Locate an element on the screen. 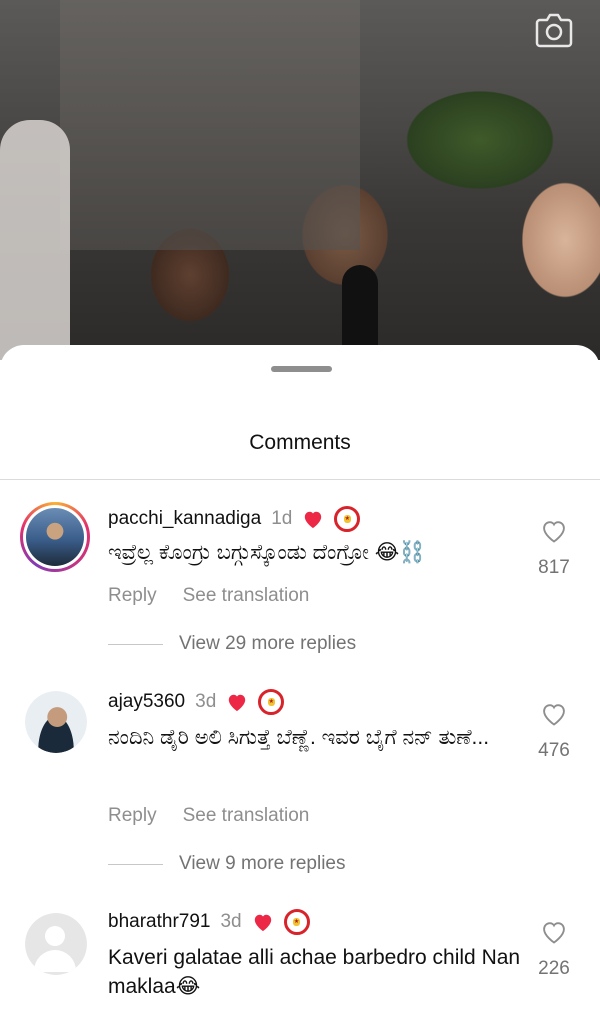 The width and height of the screenshot is (600, 1013). view-replies-button: View 29 more replies is located at coordinates (232, 644).